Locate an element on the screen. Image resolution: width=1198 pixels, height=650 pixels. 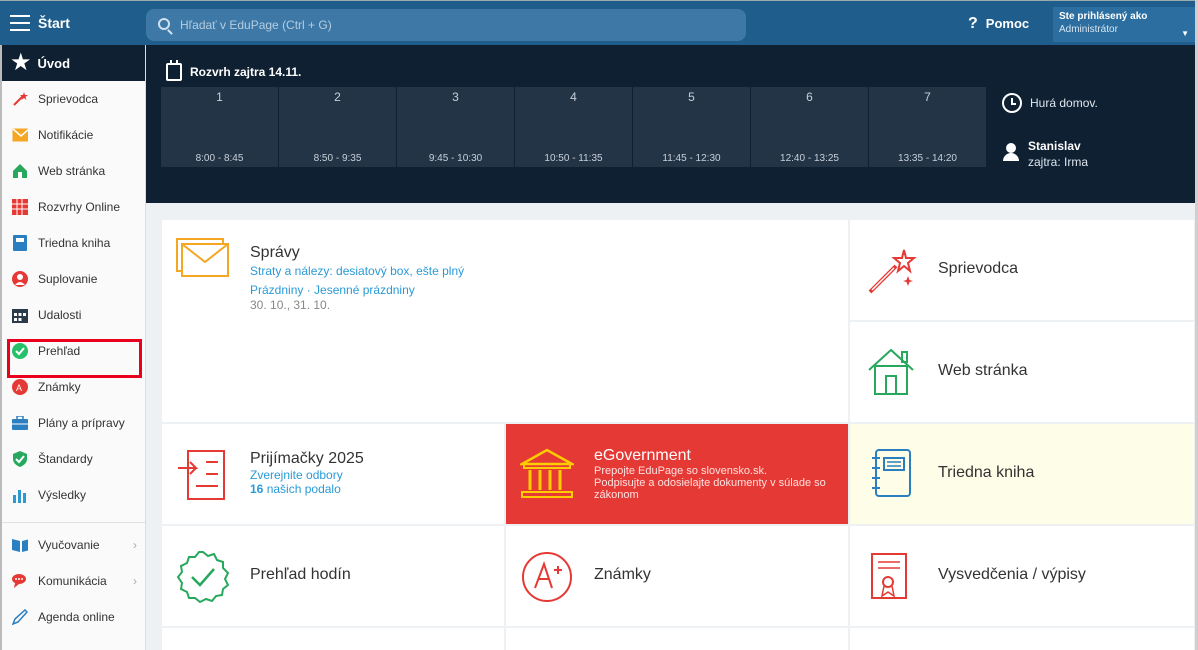
sidebar-item-standardy: Štandardy is located at coordinates (73, 459).